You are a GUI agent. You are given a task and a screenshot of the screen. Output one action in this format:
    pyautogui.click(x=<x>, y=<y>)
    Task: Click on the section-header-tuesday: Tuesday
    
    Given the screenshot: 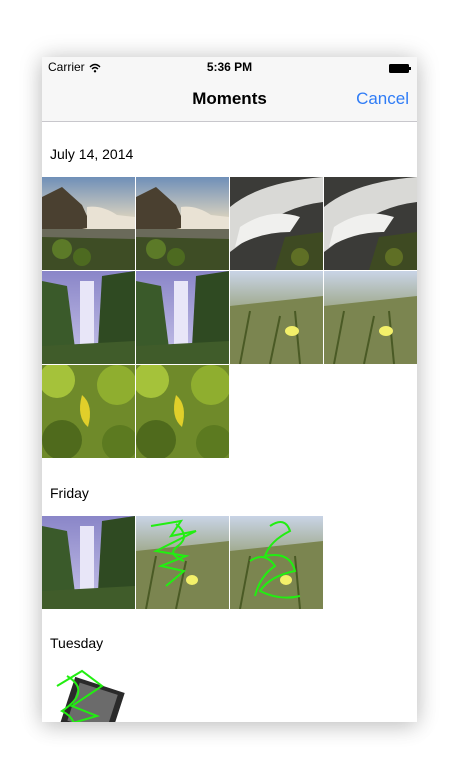 What is the action you would take?
    pyautogui.click(x=77, y=643)
    